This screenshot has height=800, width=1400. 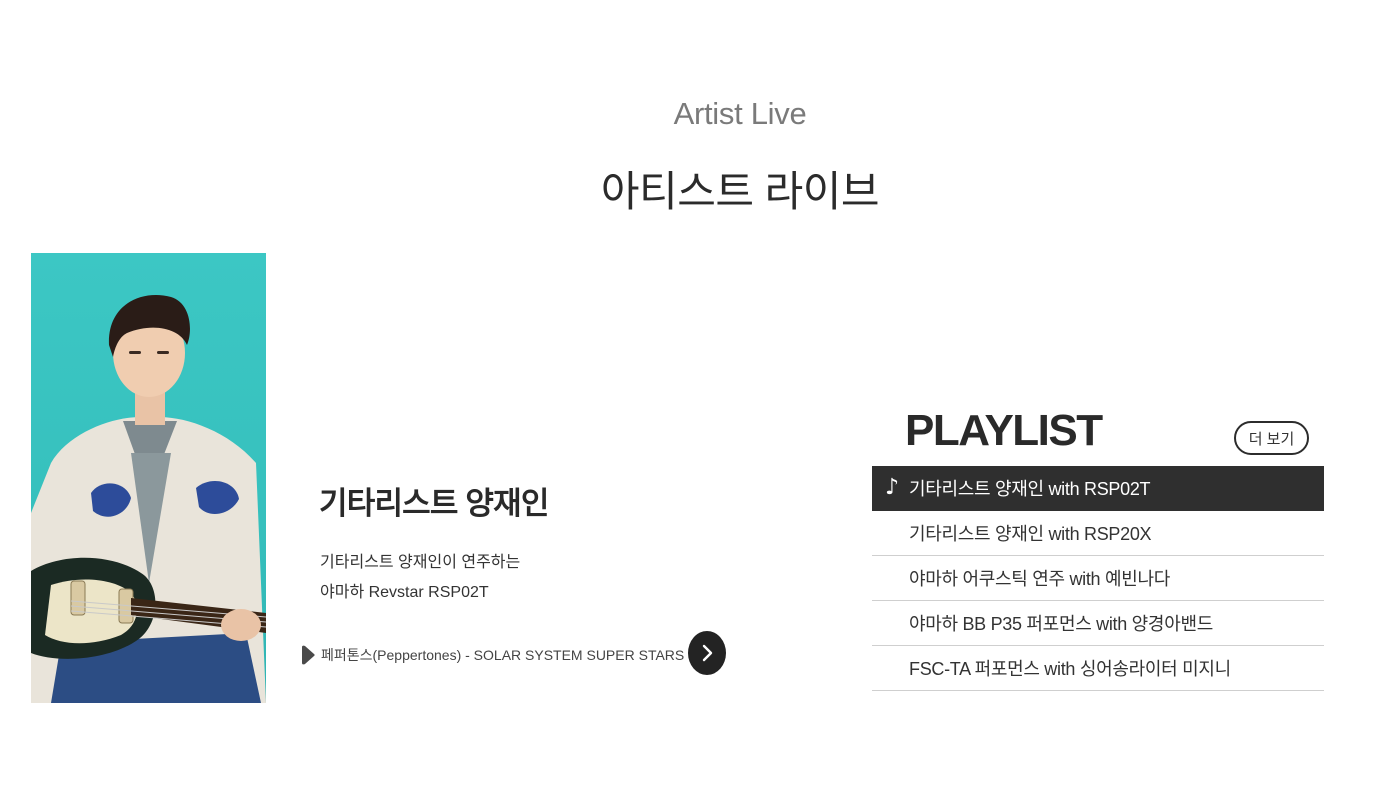 I want to click on chevron-right-icon, so click(x=707, y=653).